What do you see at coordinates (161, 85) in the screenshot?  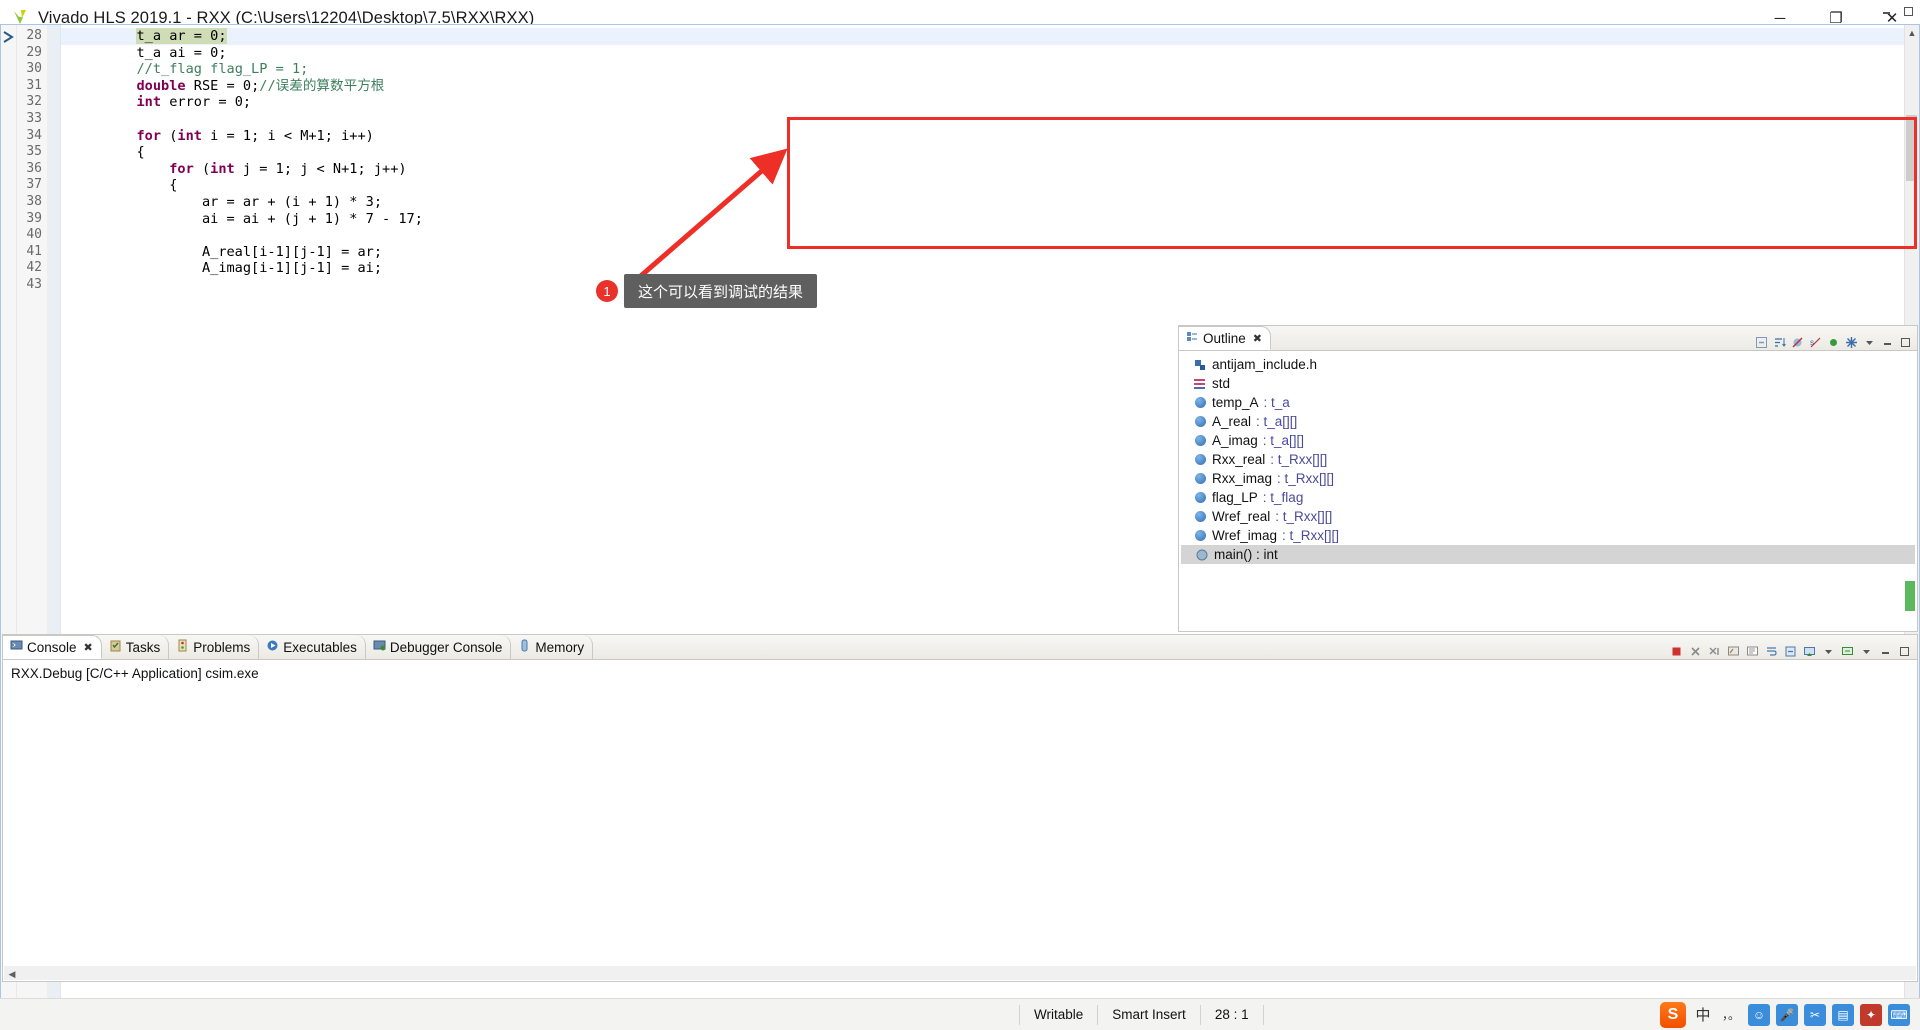 I see `code-segment: double` at bounding box center [161, 85].